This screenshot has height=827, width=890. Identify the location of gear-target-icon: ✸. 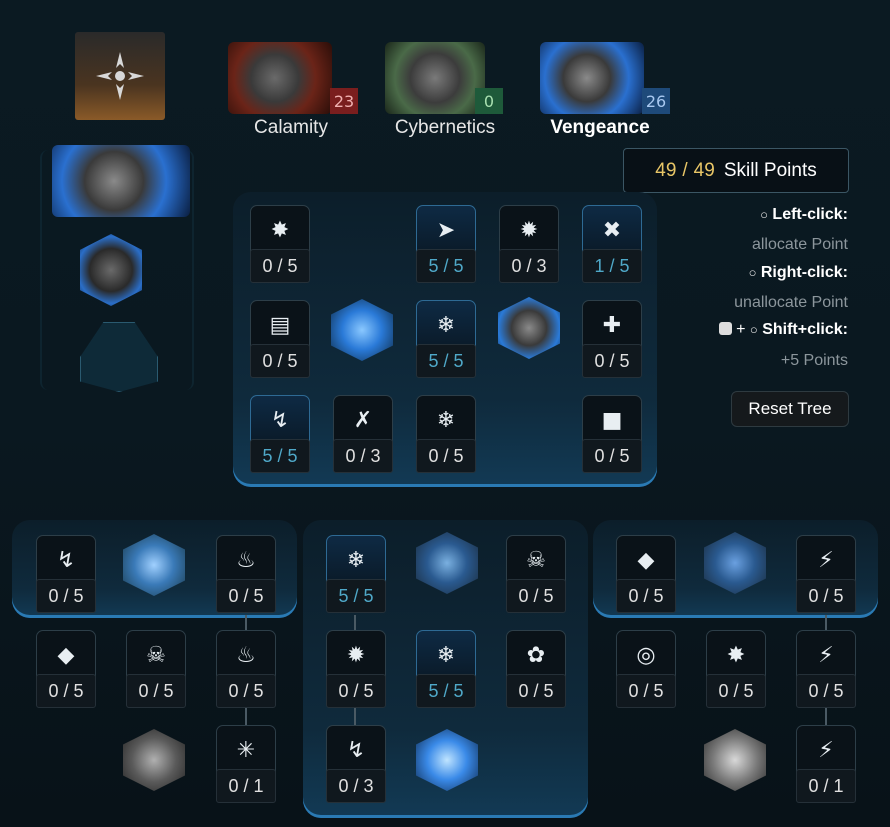
(280, 230).